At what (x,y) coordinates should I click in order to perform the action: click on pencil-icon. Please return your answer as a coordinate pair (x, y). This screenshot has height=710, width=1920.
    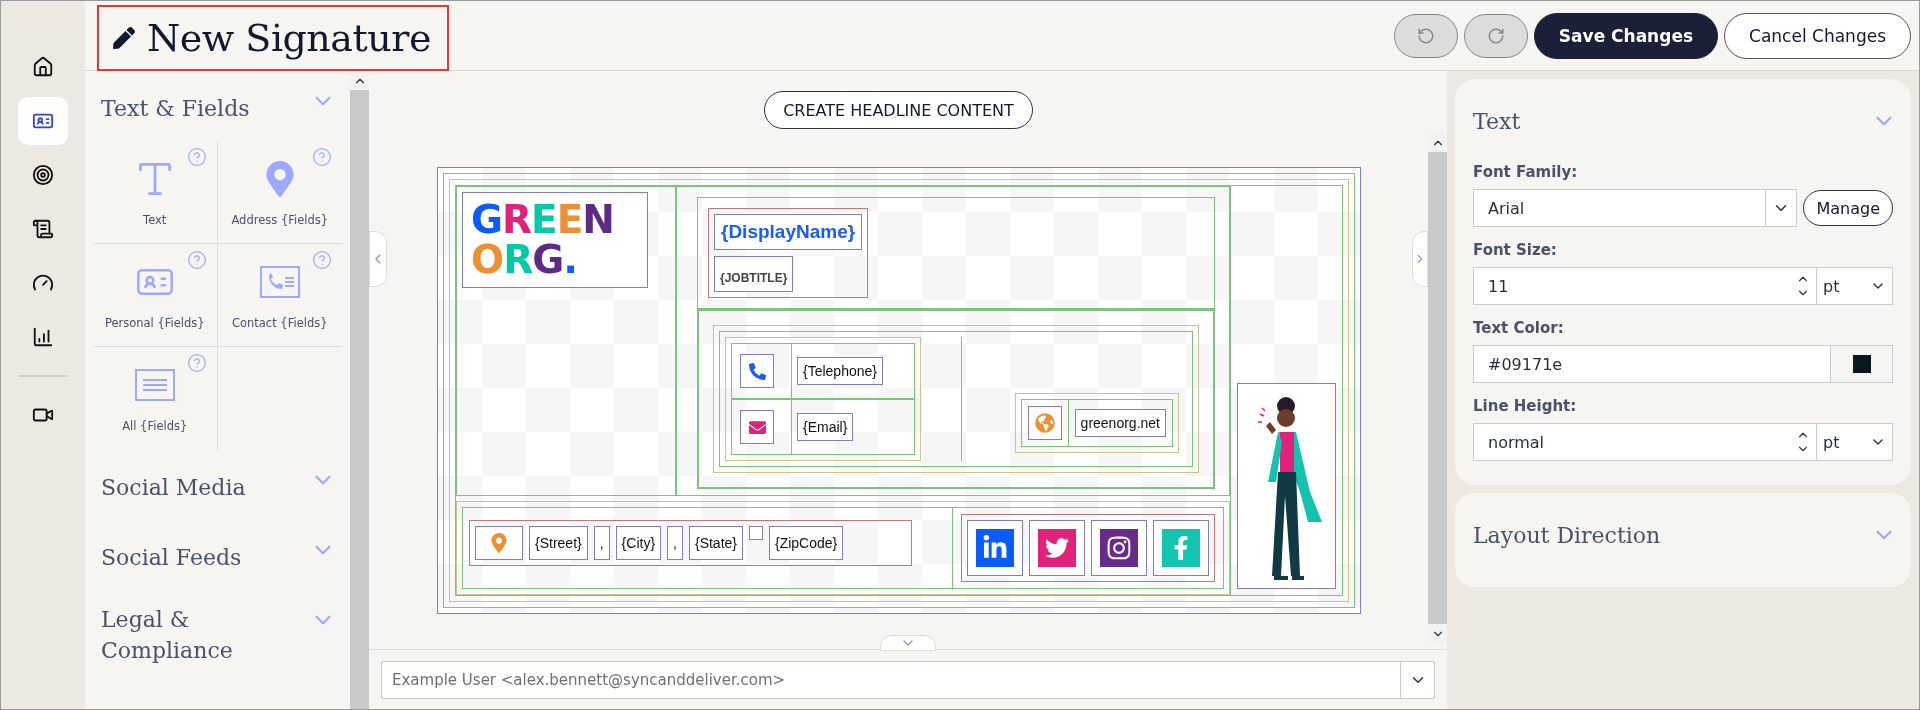
    Looking at the image, I should click on (124, 37).